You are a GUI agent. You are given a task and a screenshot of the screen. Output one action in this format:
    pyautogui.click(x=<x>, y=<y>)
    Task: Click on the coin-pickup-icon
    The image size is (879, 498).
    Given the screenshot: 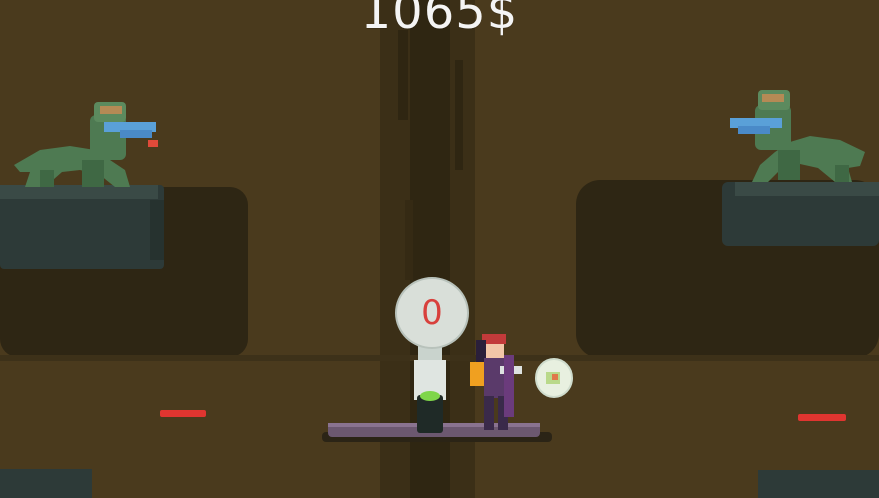 What is the action you would take?
    pyautogui.click(x=554, y=378)
    